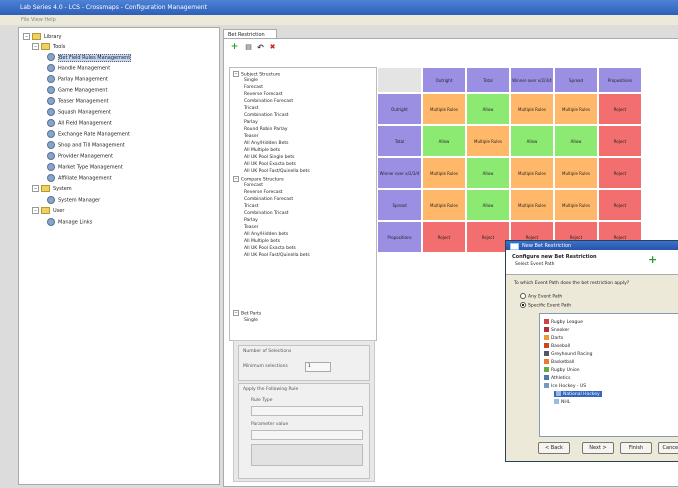 The height and width of the screenshot is (488, 678). What do you see at coordinates (562, 370) in the screenshot?
I see `tree-item: Rugby Union` at bounding box center [562, 370].